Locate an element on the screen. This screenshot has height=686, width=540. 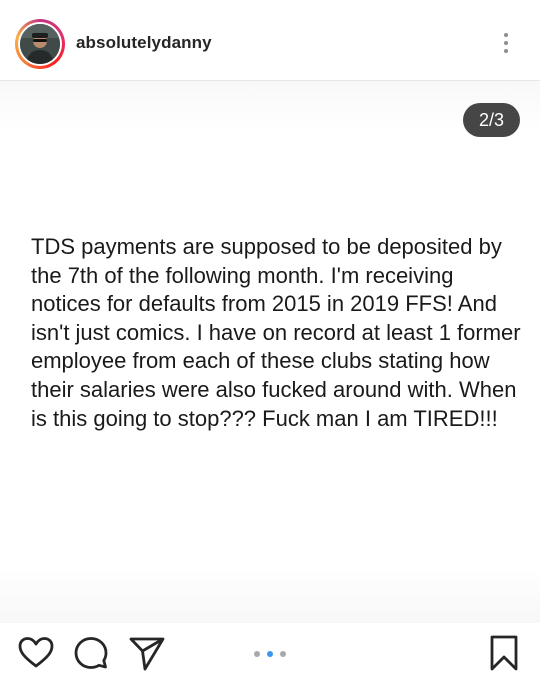
paper-plane-icon is located at coordinates (147, 653).